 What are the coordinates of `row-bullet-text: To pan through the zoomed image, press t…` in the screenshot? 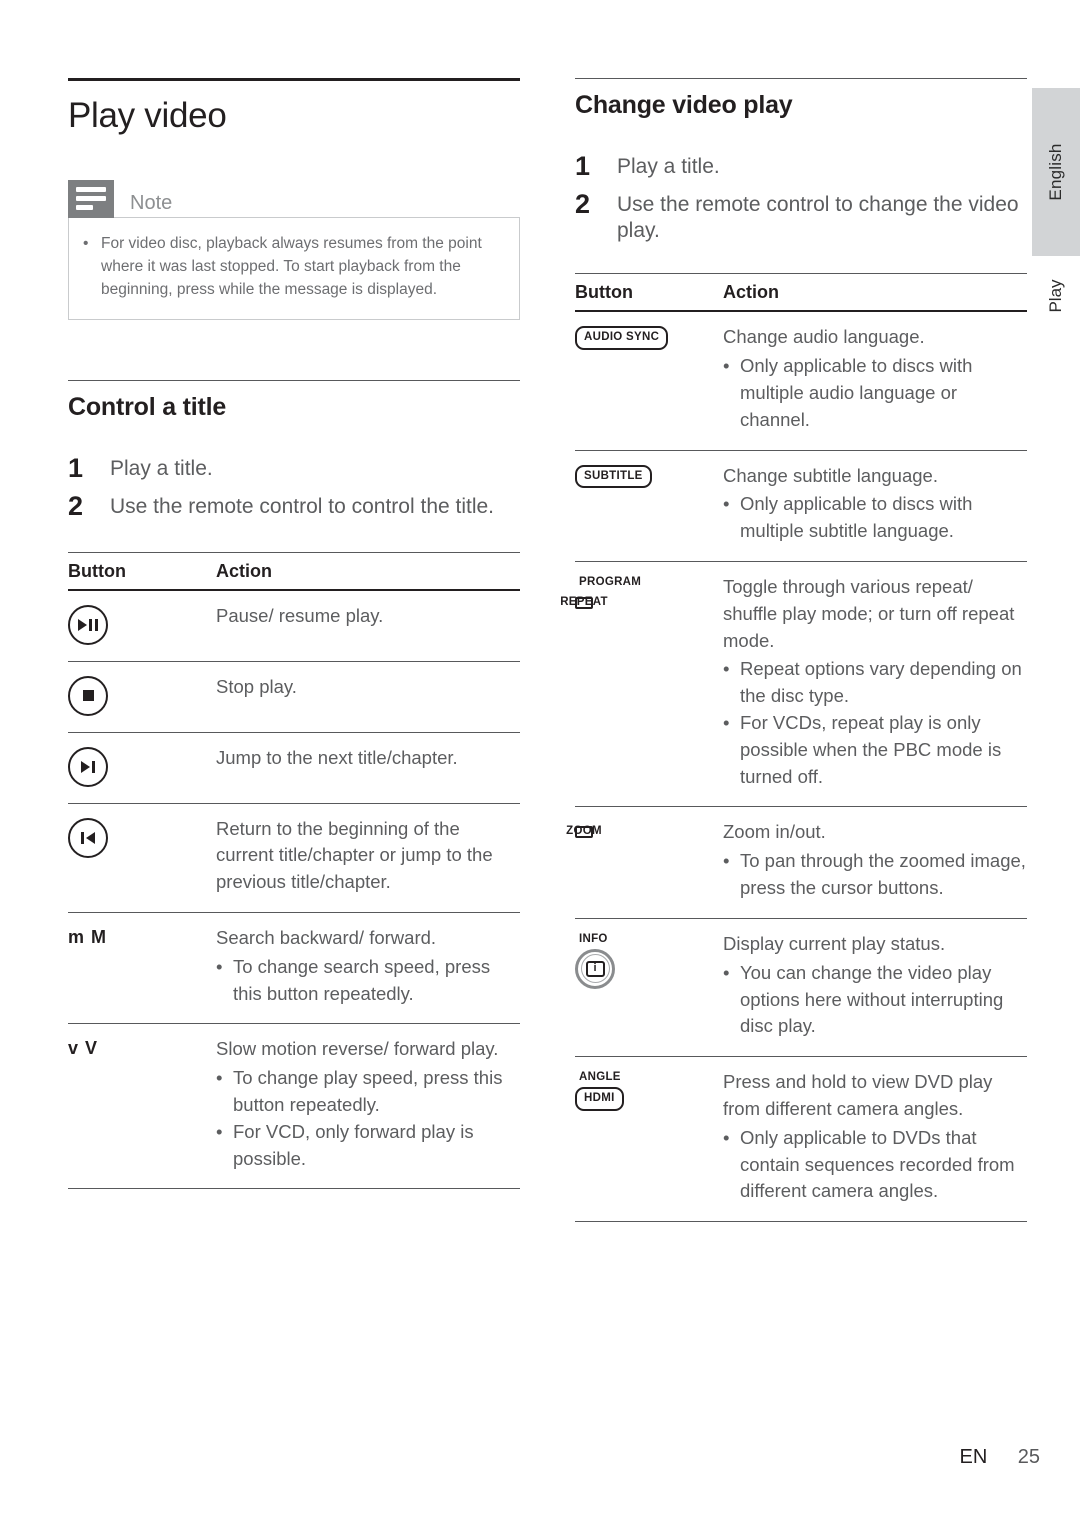 It's located at (883, 874).